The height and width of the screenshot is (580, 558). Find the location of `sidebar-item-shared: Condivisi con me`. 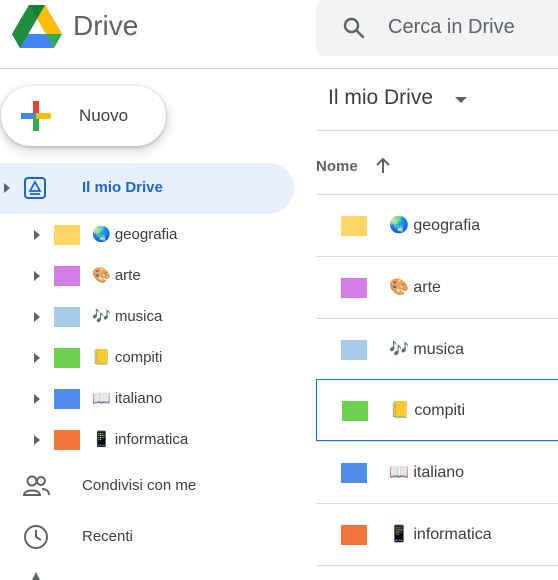

sidebar-item-shared: Condivisi con me is located at coordinates (147, 486).